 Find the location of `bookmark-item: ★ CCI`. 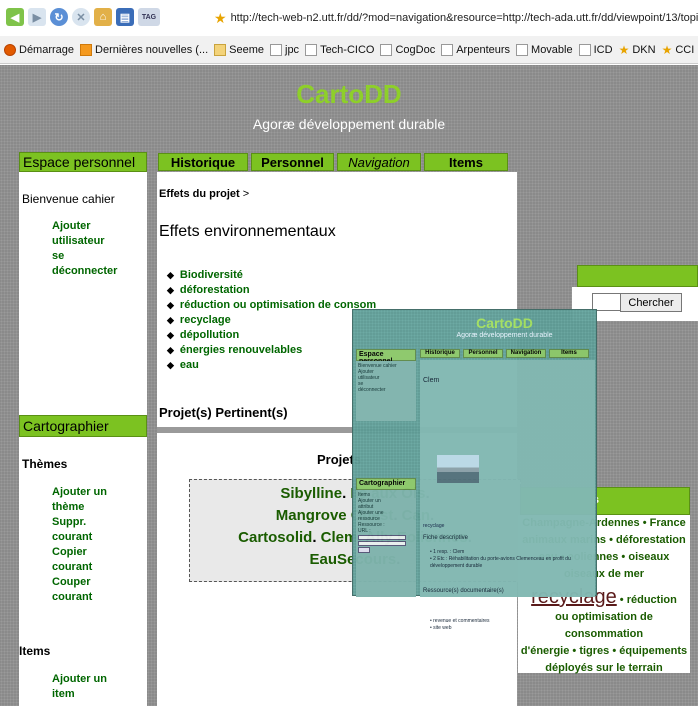

bookmark-item: ★ CCI is located at coordinates (678, 50).